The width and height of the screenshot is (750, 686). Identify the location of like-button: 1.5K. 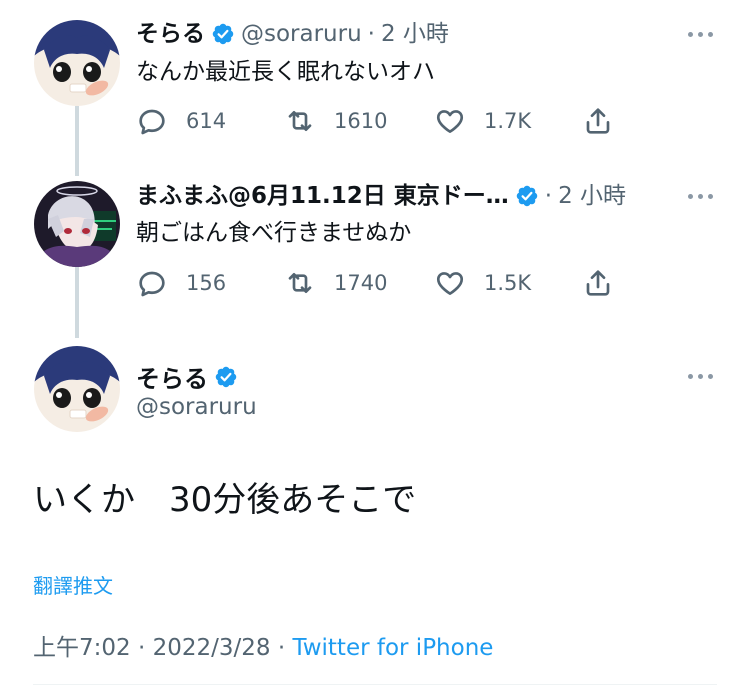
(482, 283).